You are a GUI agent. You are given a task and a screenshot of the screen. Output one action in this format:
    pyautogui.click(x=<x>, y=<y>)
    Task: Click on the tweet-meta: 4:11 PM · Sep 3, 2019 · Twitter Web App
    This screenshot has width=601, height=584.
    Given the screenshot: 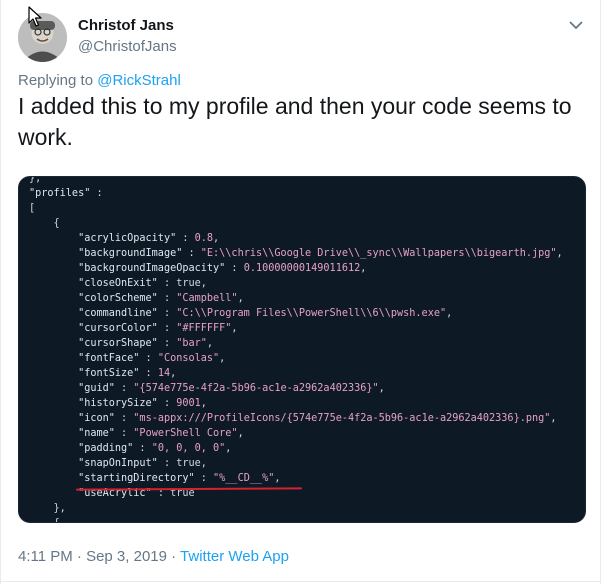 What is the action you would take?
    pyautogui.click(x=153, y=556)
    